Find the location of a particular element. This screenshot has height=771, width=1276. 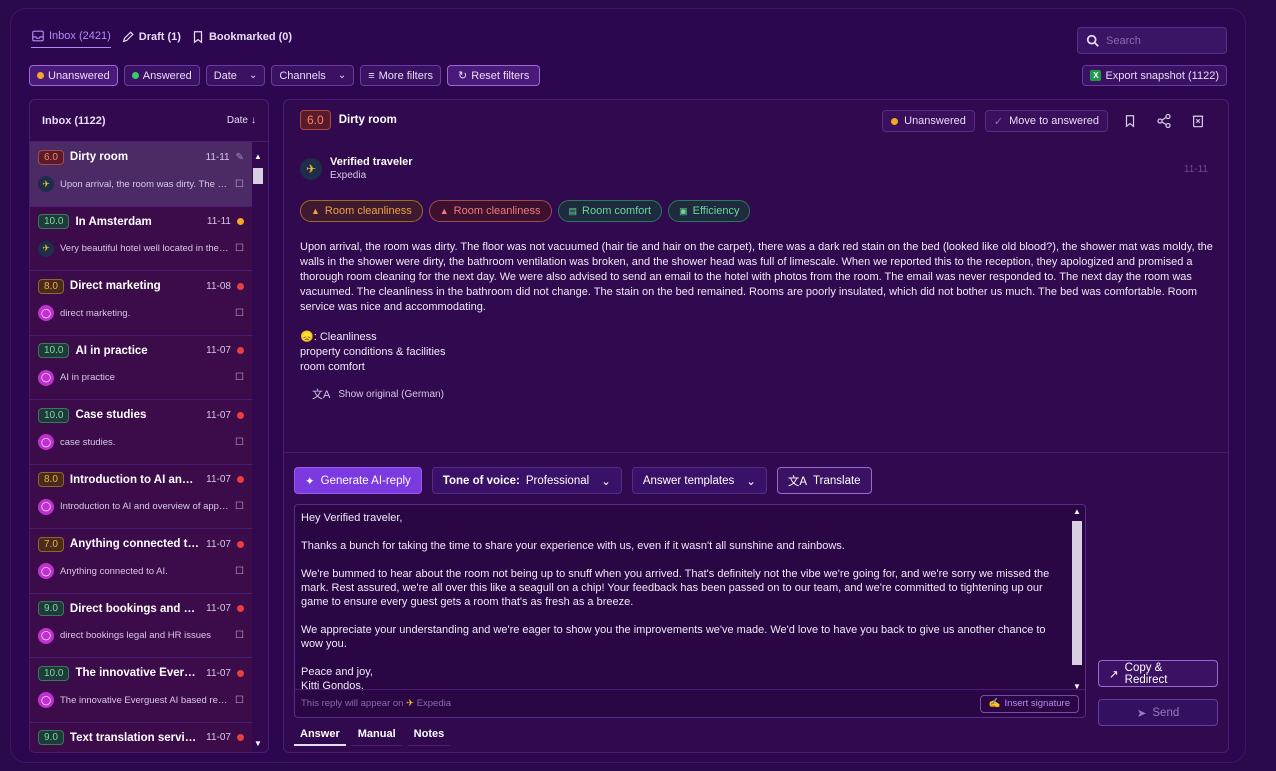

move-label: Move to answered is located at coordinates (1054, 121).